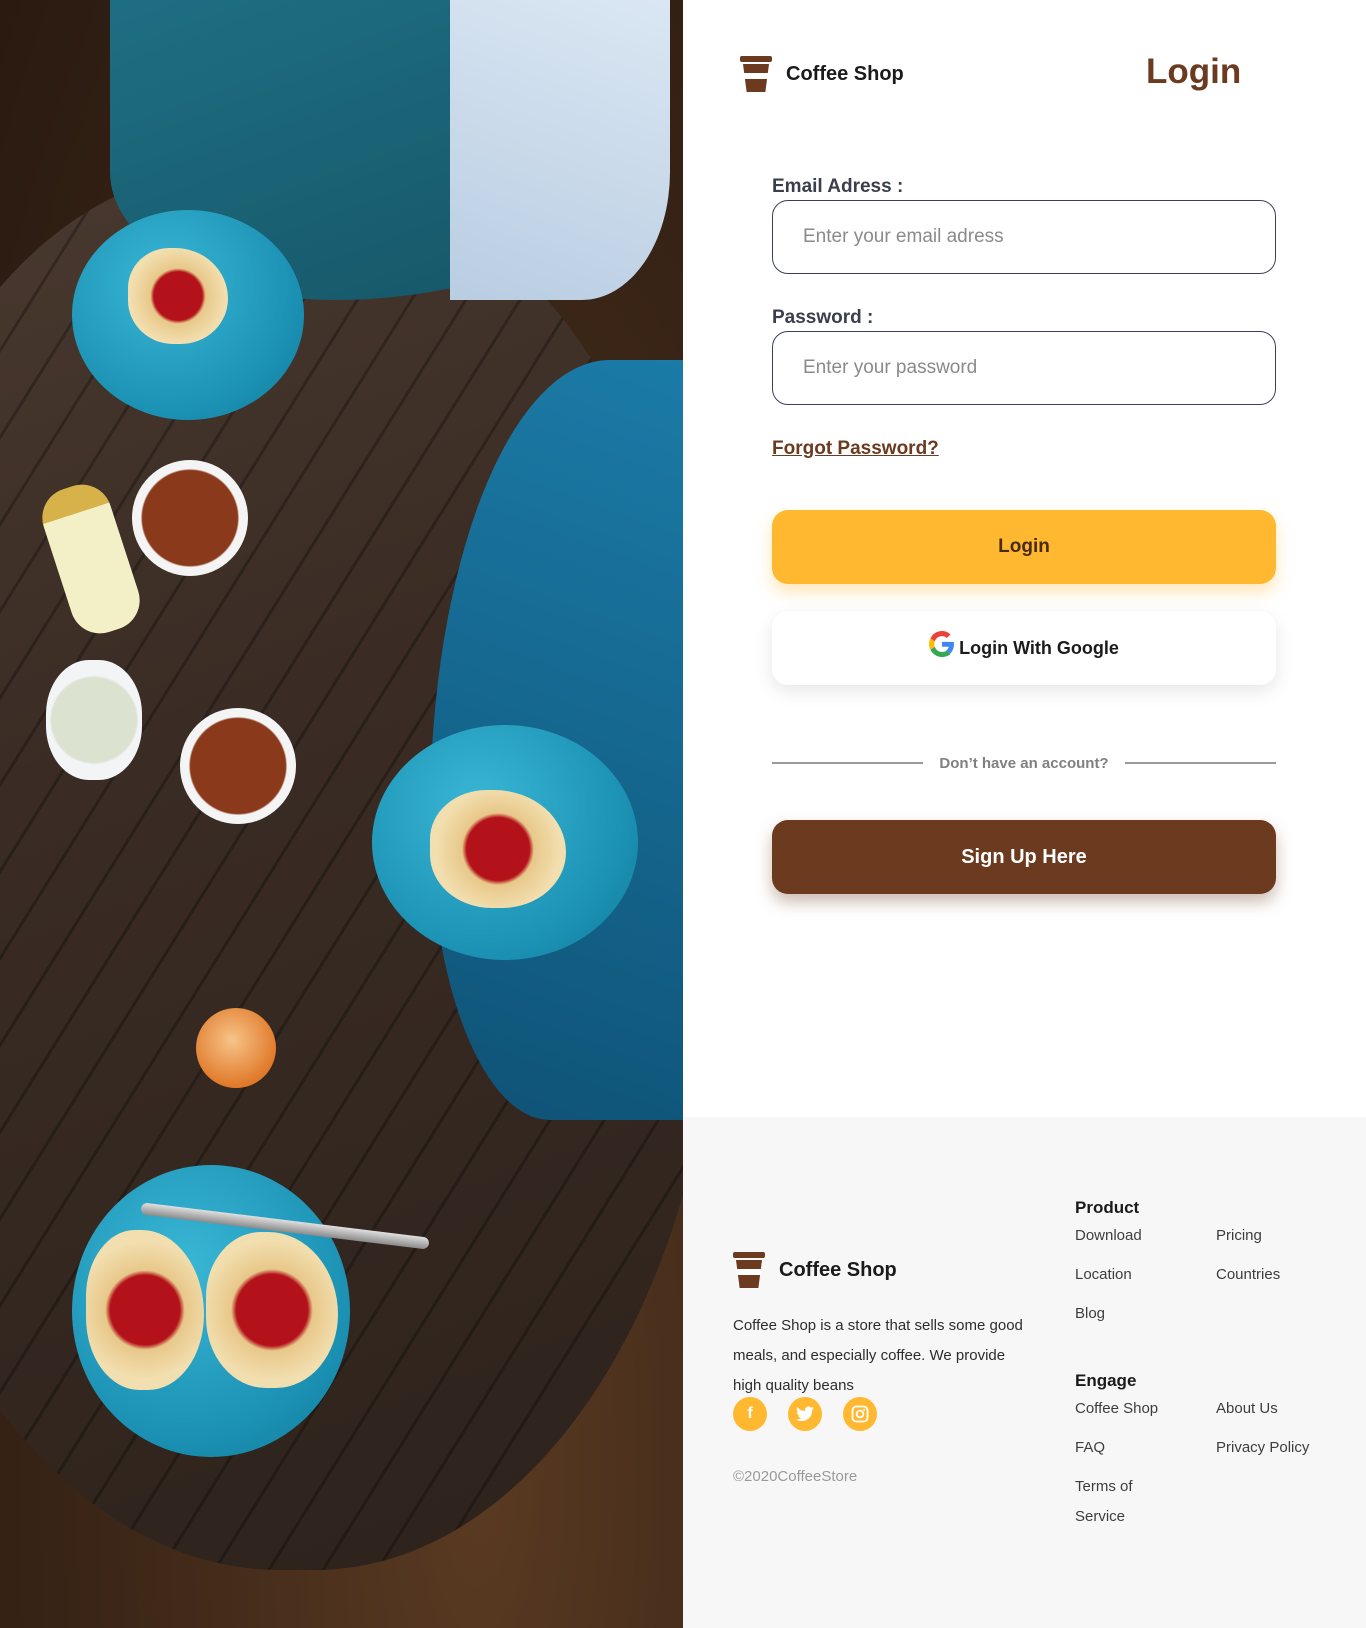 This screenshot has height=1628, width=1366. I want to click on scone, so click(178, 296).